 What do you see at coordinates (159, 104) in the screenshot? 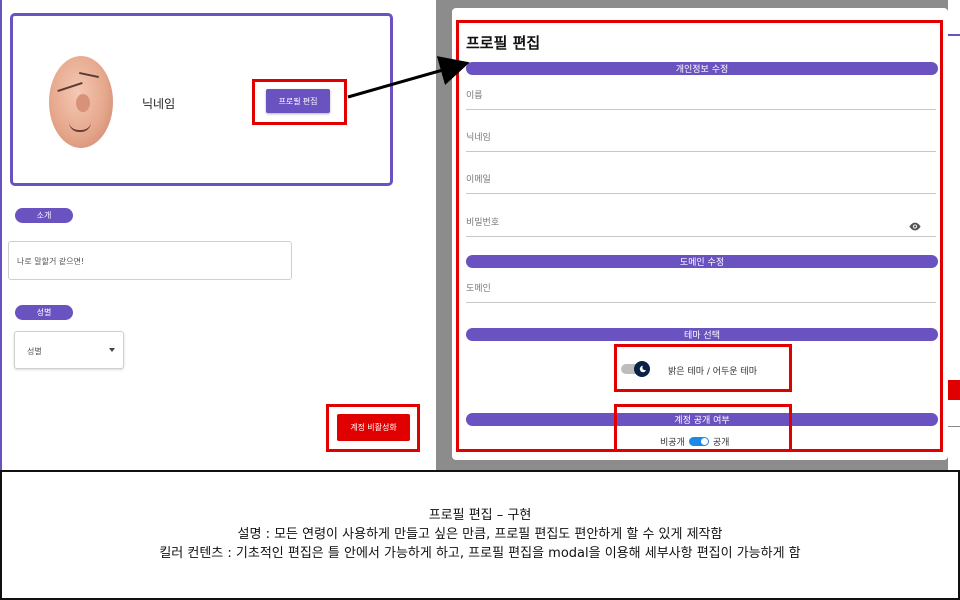
I see `nickname-text: 닉네임` at bounding box center [159, 104].